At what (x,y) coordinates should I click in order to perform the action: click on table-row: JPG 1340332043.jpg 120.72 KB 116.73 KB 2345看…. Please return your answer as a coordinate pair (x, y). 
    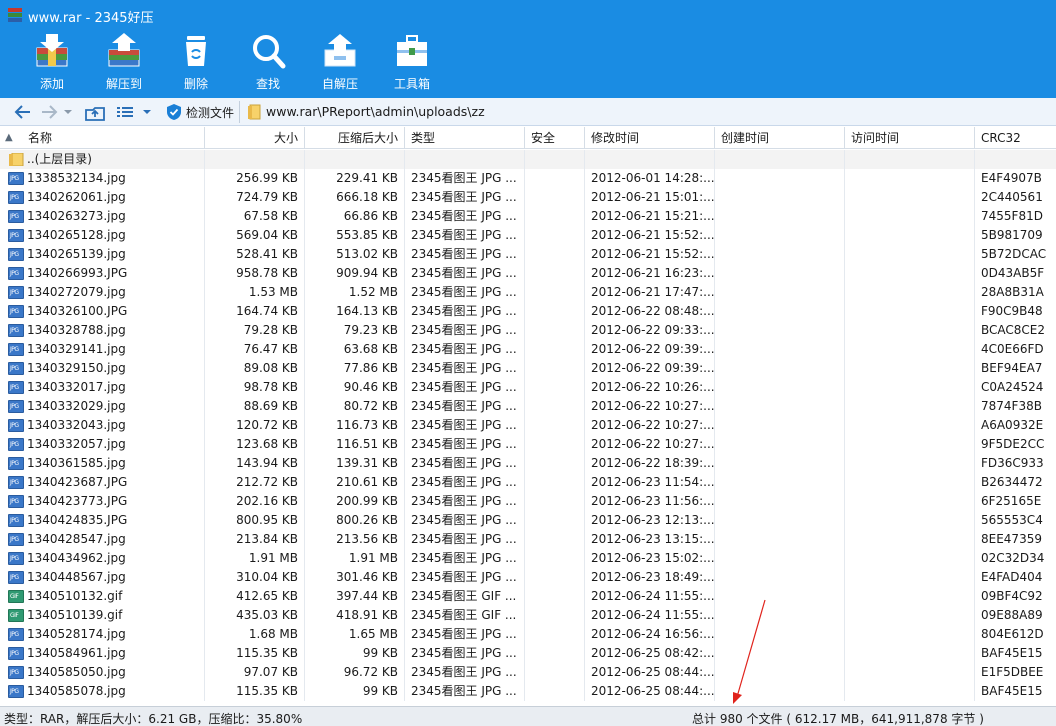
    Looking at the image, I should click on (528, 425).